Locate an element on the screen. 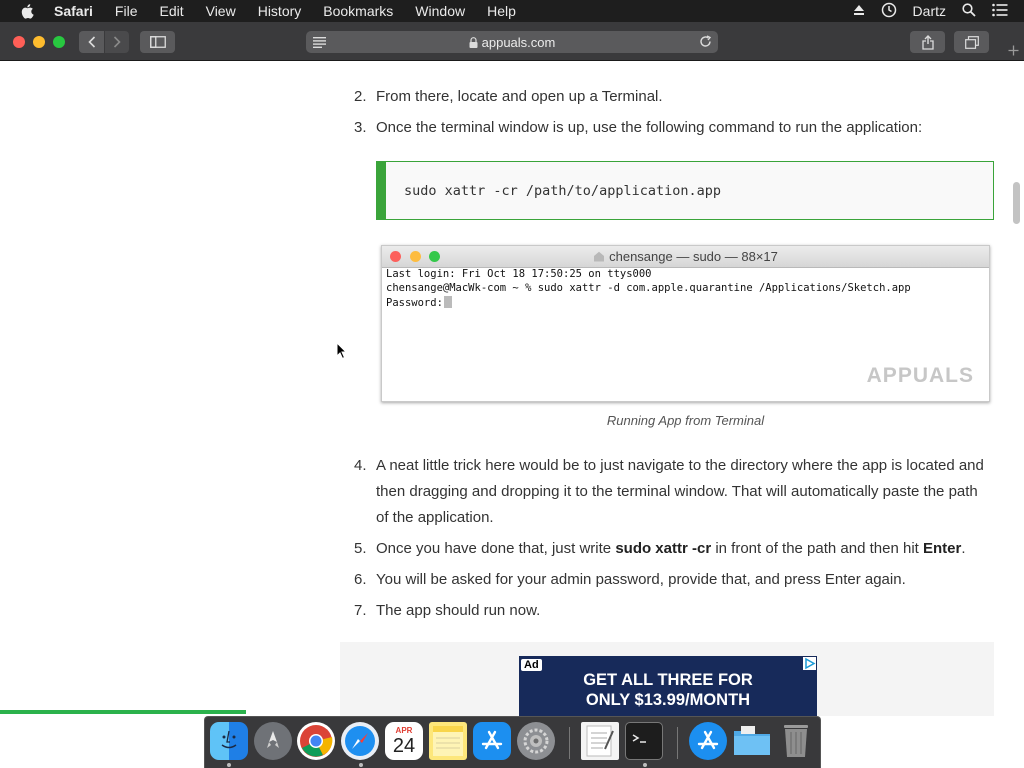 This screenshot has height=768, width=1024. time-machine-icon is located at coordinates (889, 11).